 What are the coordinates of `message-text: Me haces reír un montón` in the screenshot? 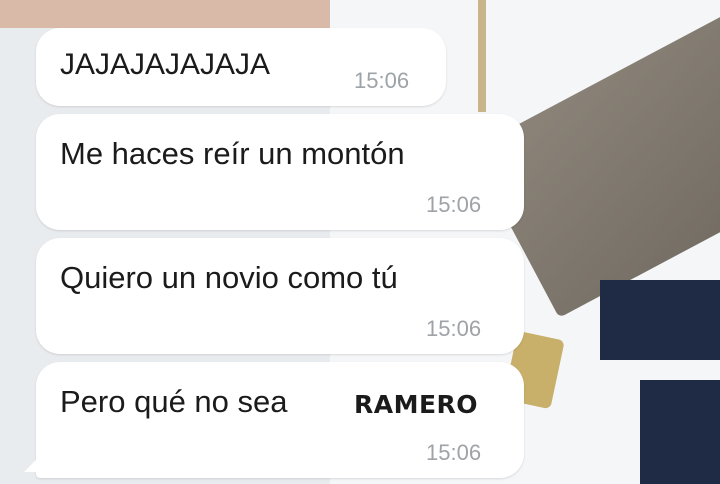 It's located at (232, 153).